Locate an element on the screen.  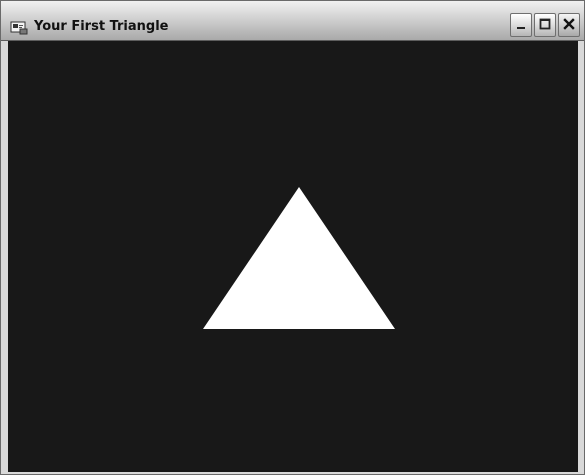
minimize-icon is located at coordinates (521, 25).